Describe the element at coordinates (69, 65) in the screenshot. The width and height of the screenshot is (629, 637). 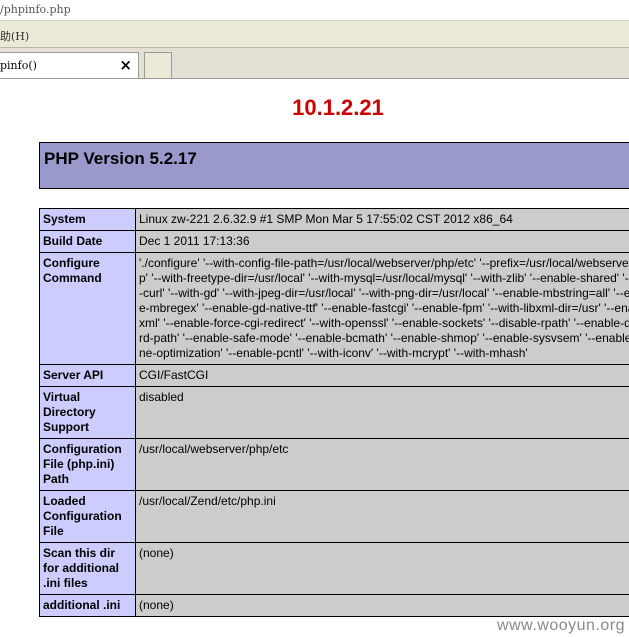
I see `tab-phpinfo: pinfo() ×` at that location.